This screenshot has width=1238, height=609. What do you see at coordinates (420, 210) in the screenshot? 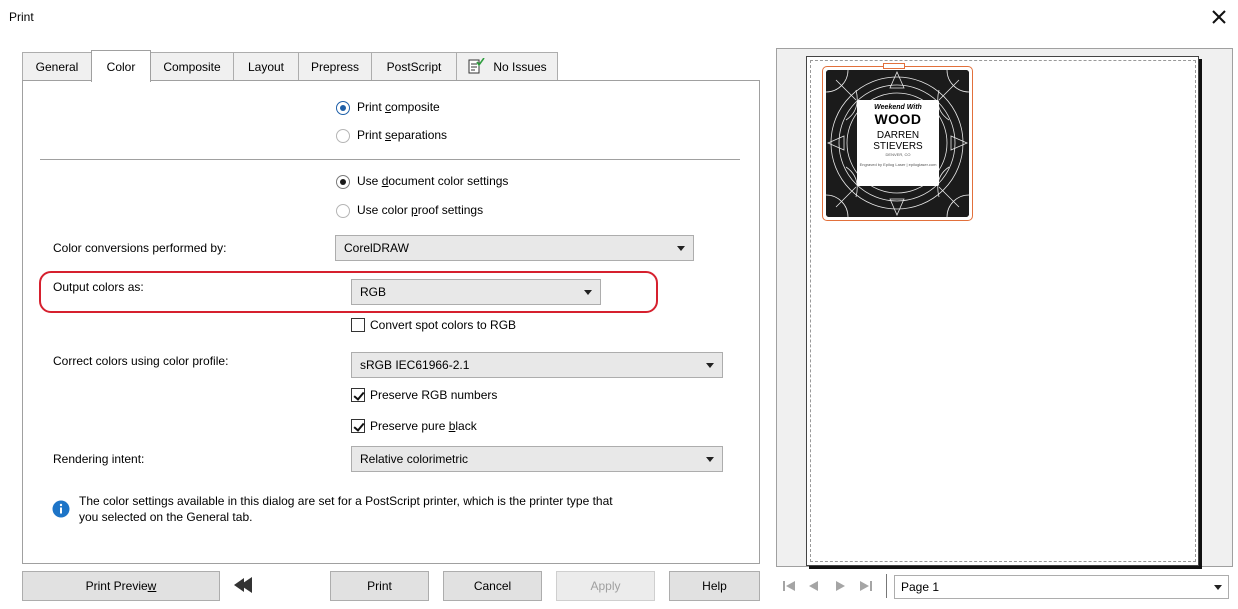
I see `use-proof-settings-label: Use color proof settings` at bounding box center [420, 210].